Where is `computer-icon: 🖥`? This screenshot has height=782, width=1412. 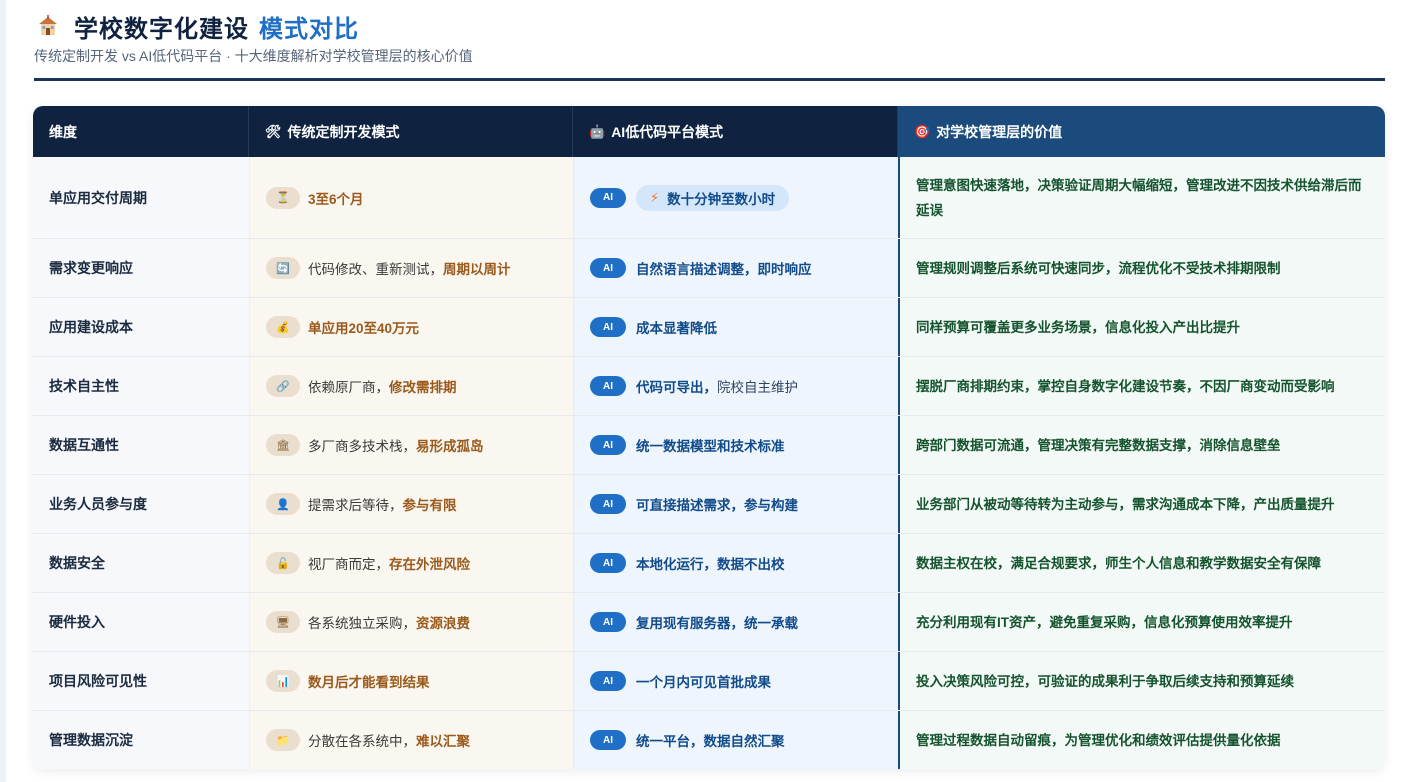
computer-icon: 🖥 is located at coordinates (283, 622).